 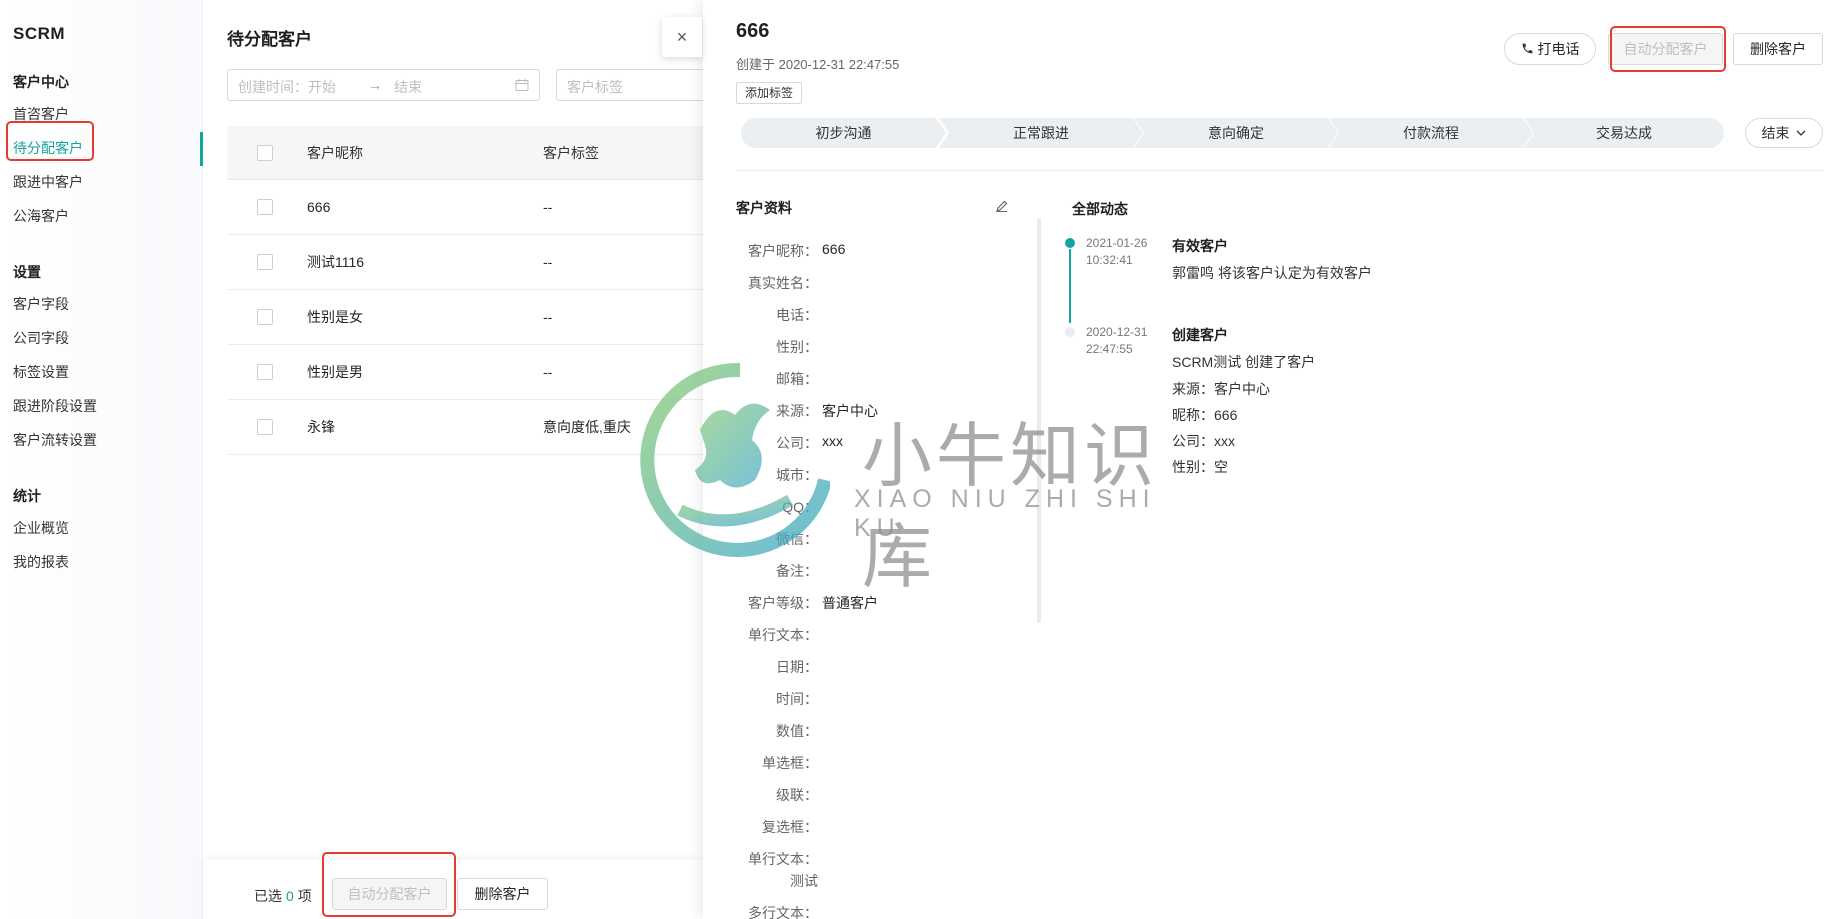 What do you see at coordinates (283, 896) in the screenshot?
I see `selection-count: 已选 0 项` at bounding box center [283, 896].